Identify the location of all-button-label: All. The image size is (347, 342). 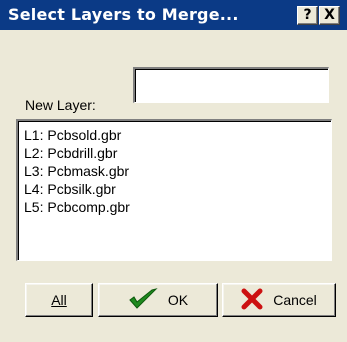
(59, 300).